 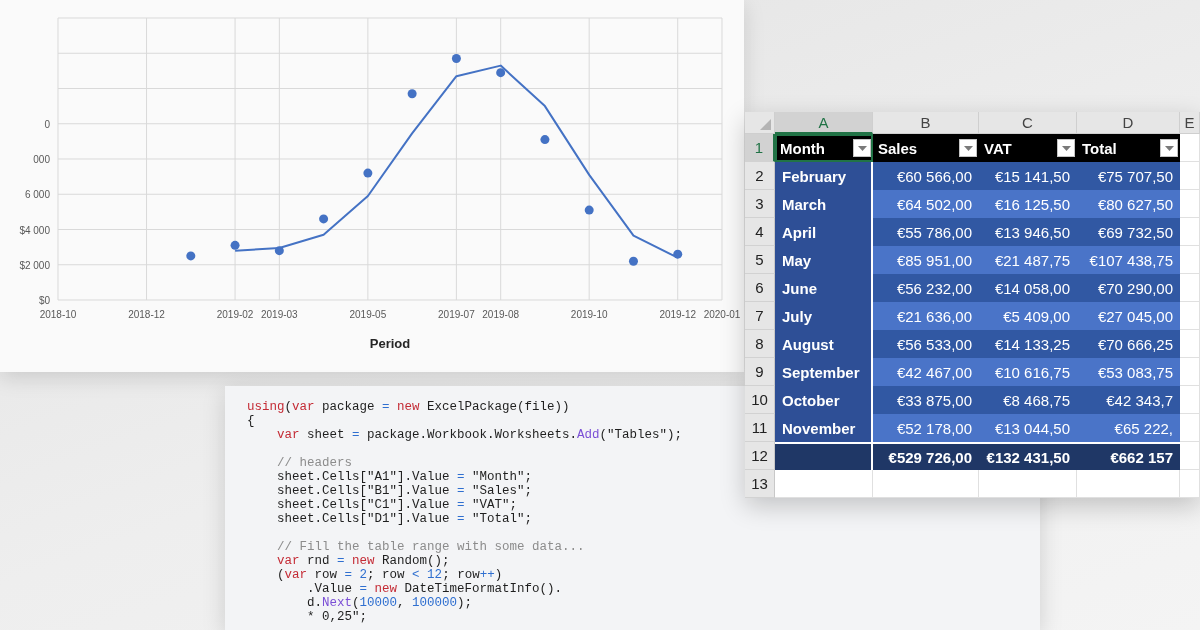 What do you see at coordinates (405, 477) in the screenshot?
I see `code-line: sheet.Cells["A1"].Value = "Month";` at bounding box center [405, 477].